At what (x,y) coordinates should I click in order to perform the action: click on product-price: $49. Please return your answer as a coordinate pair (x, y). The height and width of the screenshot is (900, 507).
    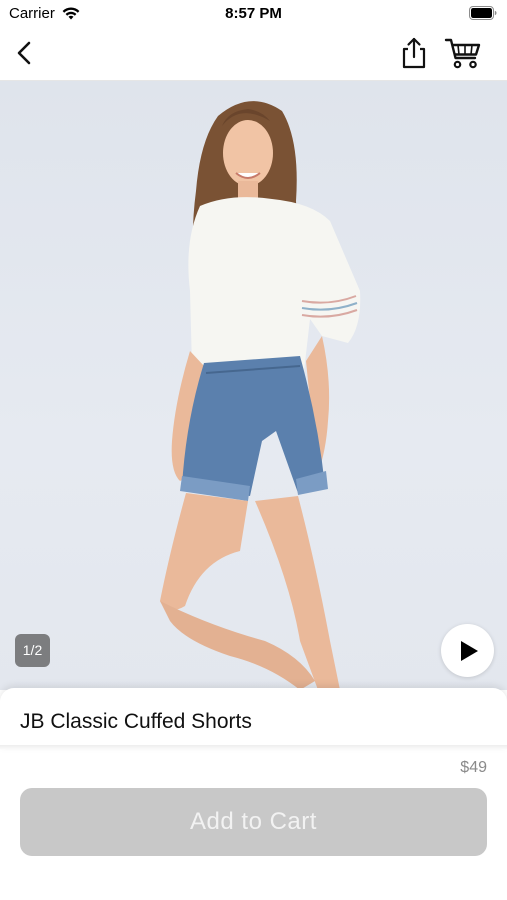
    Looking at the image, I should click on (473, 767).